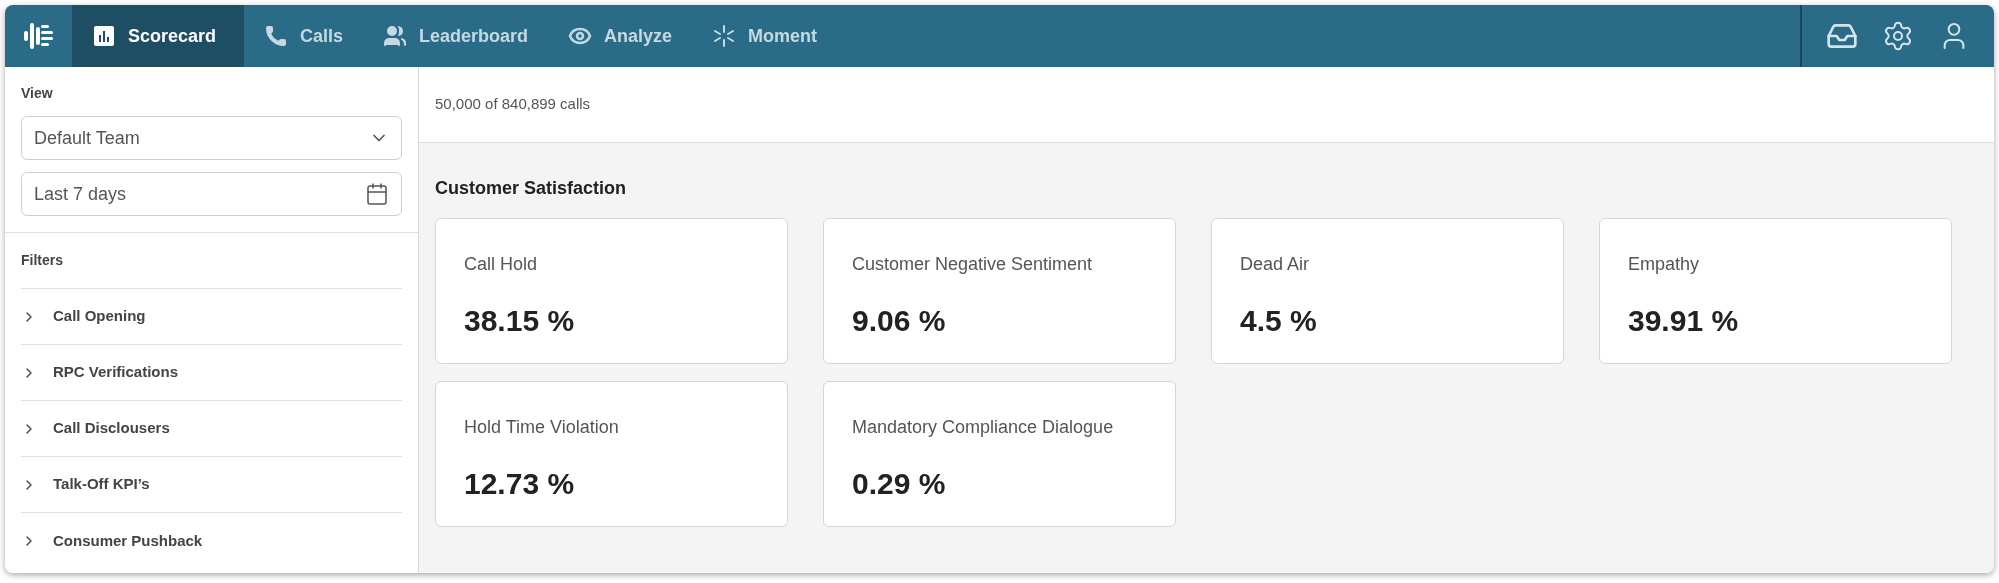 The image size is (1999, 583). Describe the element at coordinates (765, 36) in the screenshot. I see `nav-tab: Moment` at that location.